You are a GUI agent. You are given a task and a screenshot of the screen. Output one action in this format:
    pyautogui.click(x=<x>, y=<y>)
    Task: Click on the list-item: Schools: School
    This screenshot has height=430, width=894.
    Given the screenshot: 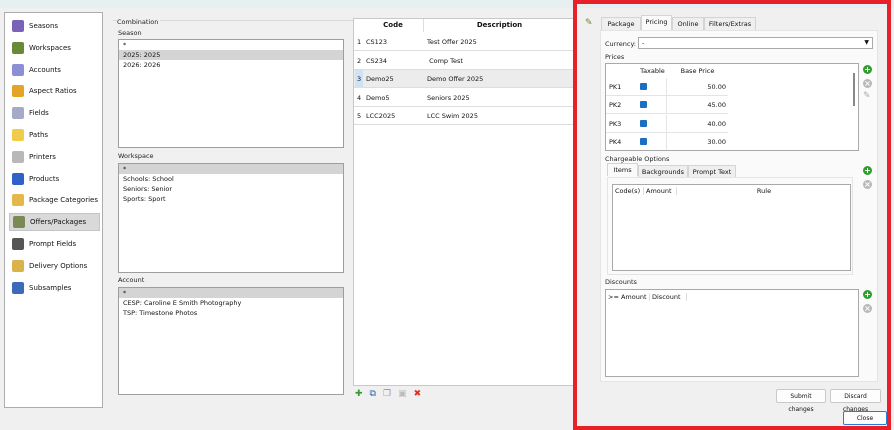 What is the action you would take?
    pyautogui.click(x=231, y=179)
    